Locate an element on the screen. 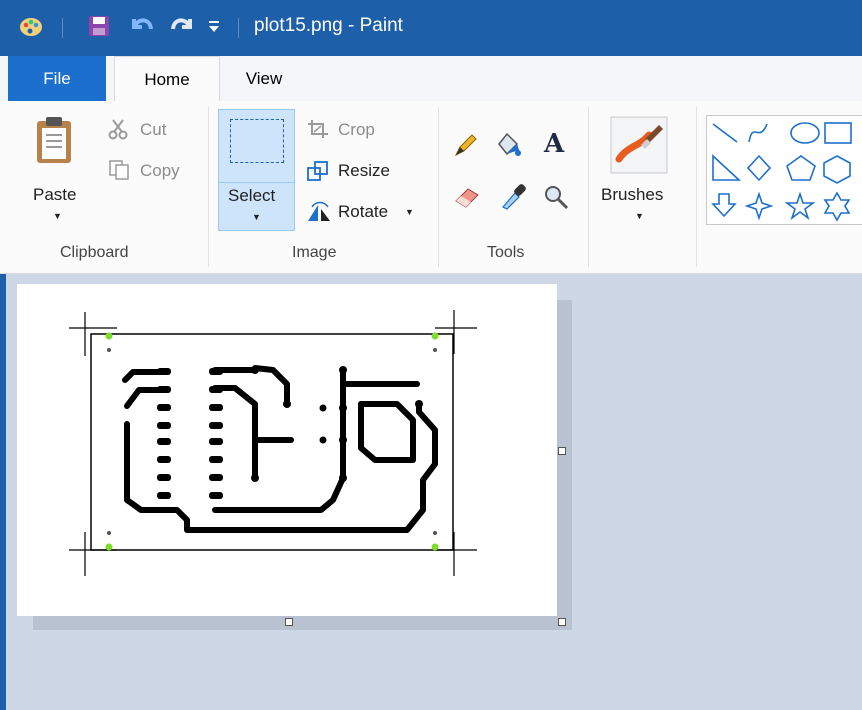  rotate-icon is located at coordinates (319, 214).